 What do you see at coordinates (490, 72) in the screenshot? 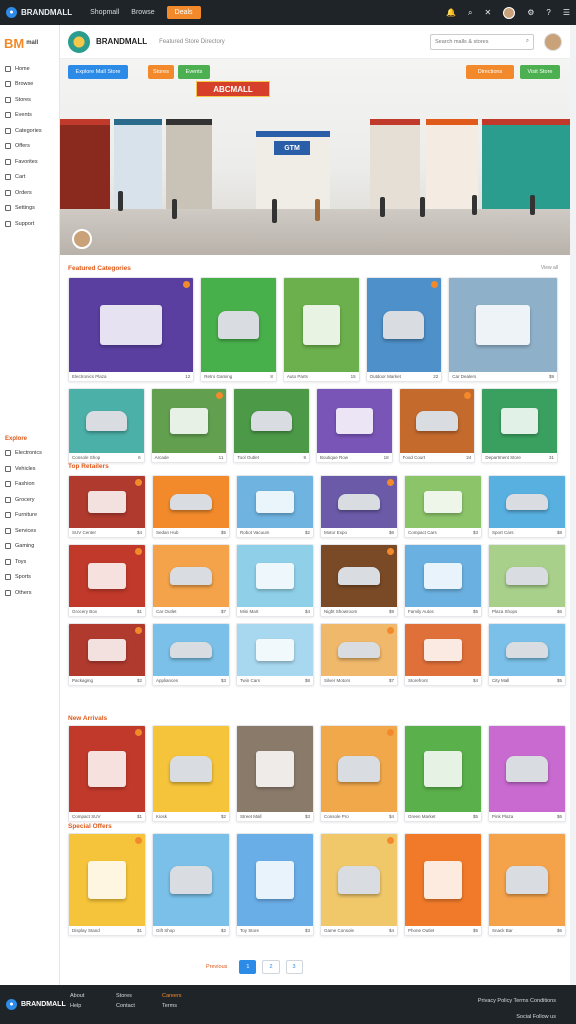
I see `directions-button: Directions` at bounding box center [490, 72].